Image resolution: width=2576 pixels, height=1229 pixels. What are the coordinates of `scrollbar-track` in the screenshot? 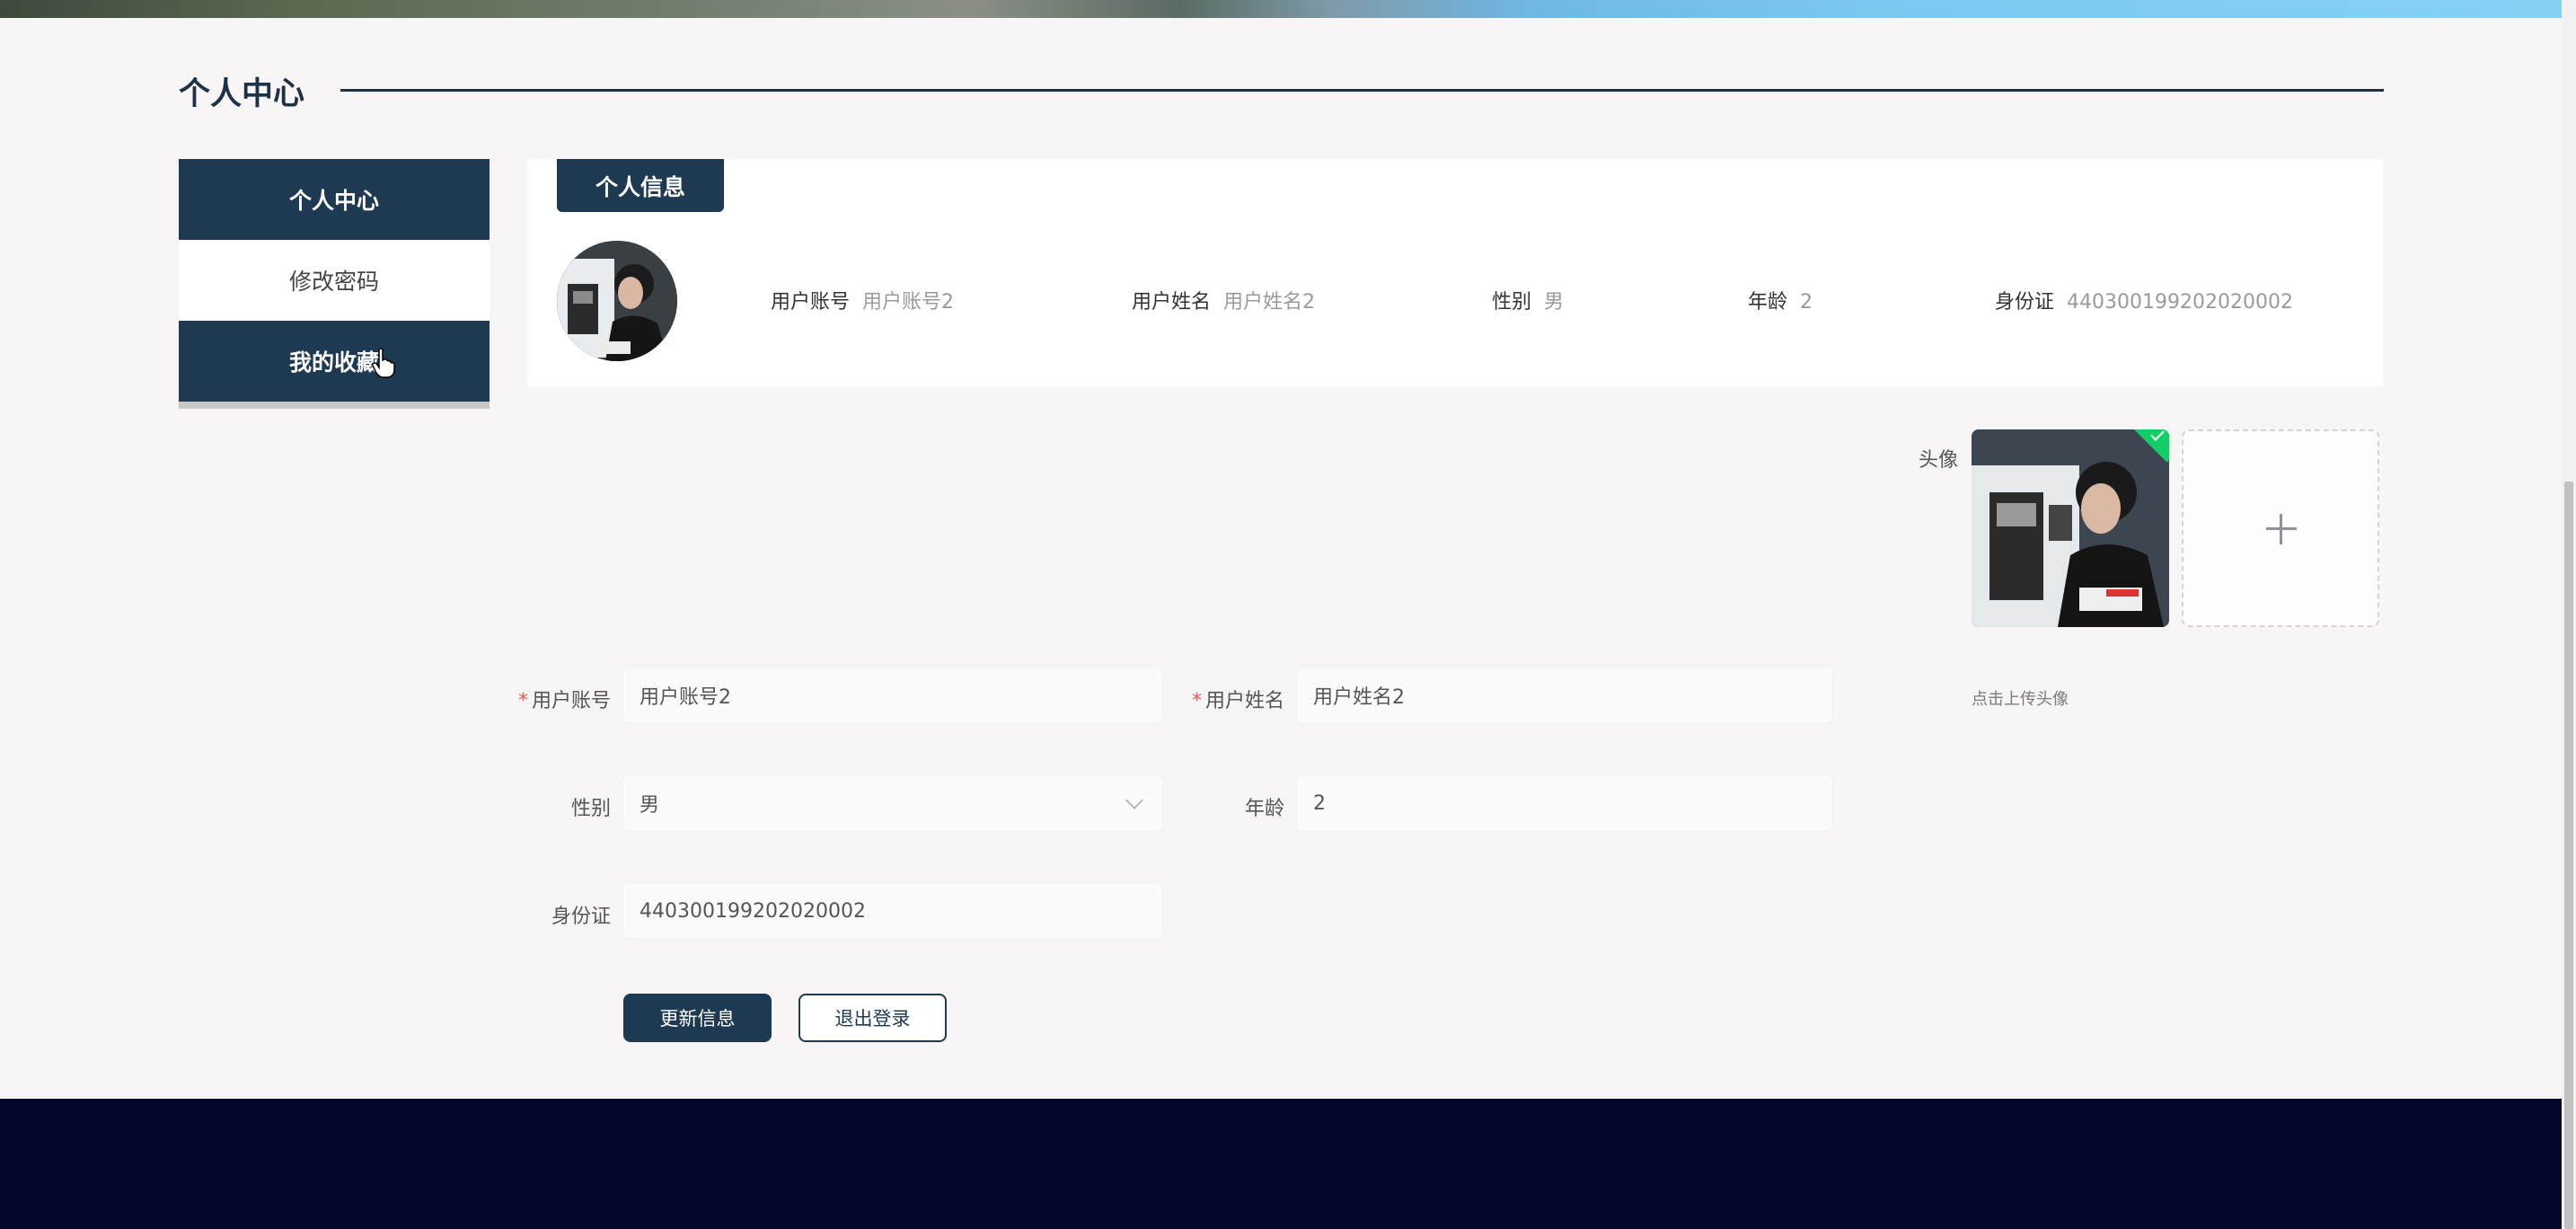 It's located at (2569, 614).